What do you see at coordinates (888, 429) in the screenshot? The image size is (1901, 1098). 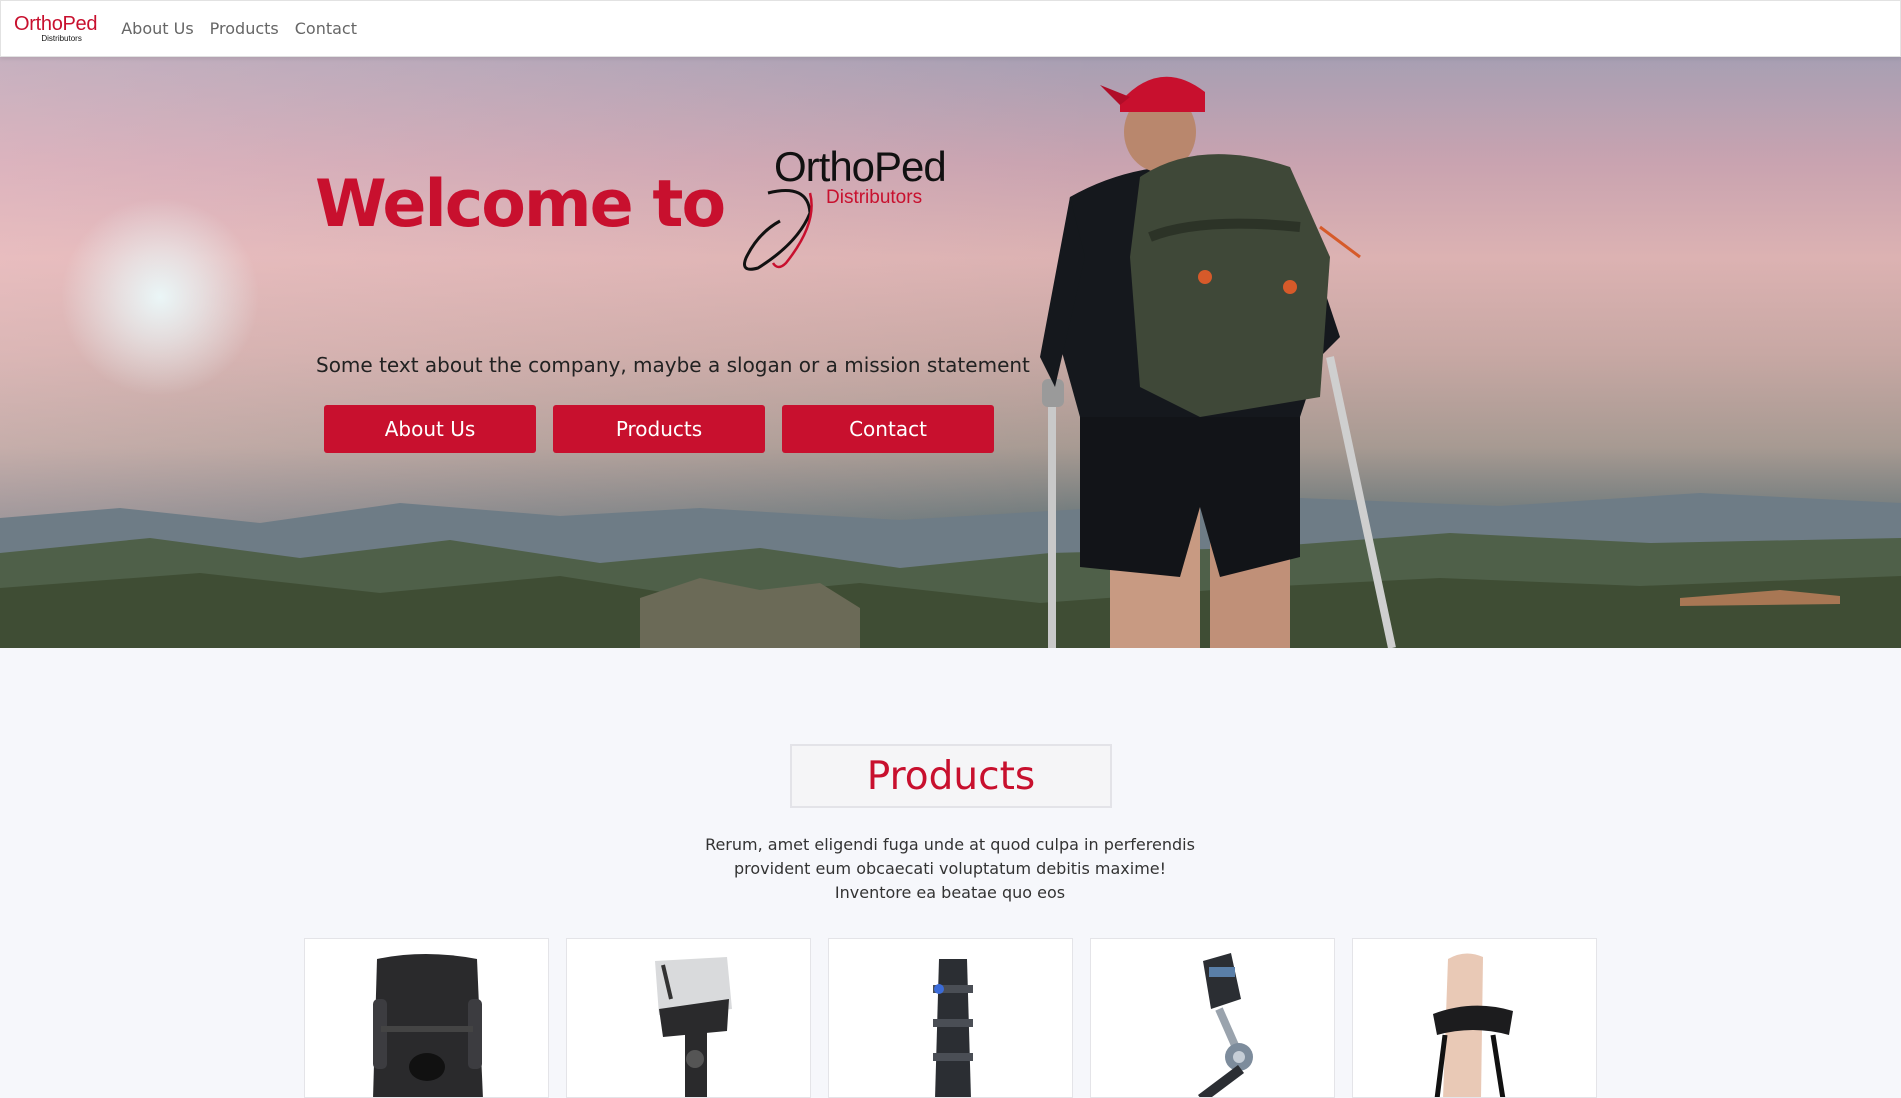 I see `contact-button: Contact` at bounding box center [888, 429].